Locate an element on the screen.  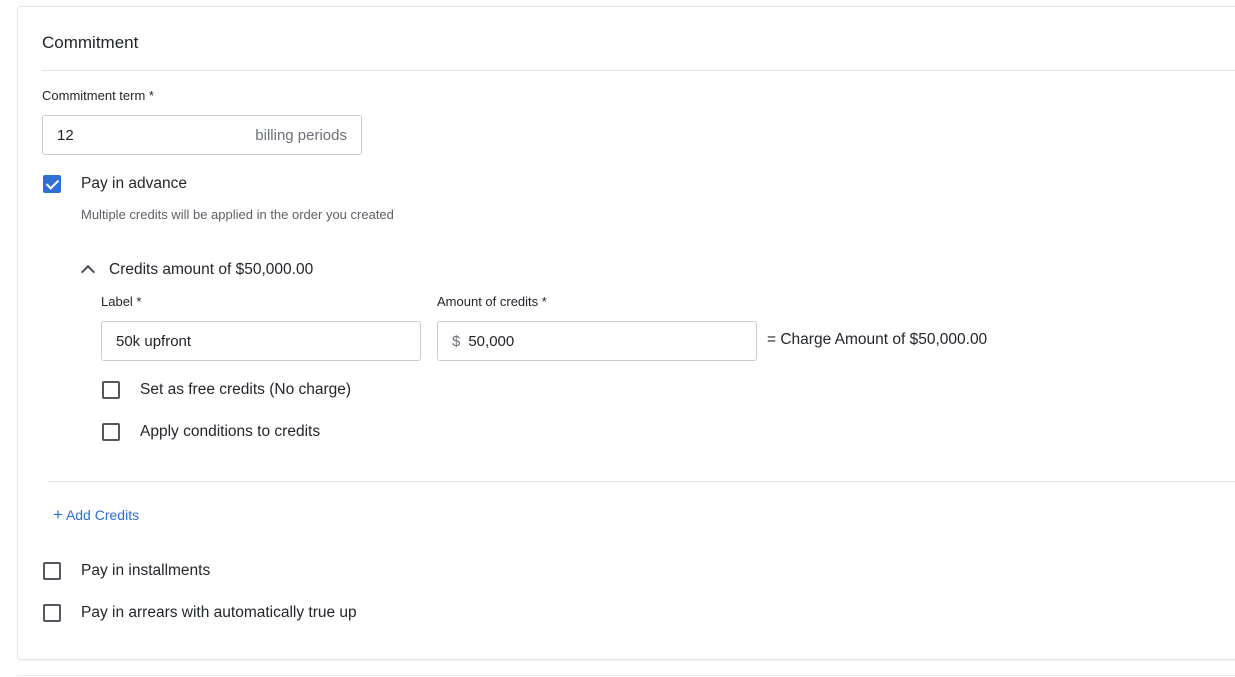
free-credits-checkbox is located at coordinates (111, 390).